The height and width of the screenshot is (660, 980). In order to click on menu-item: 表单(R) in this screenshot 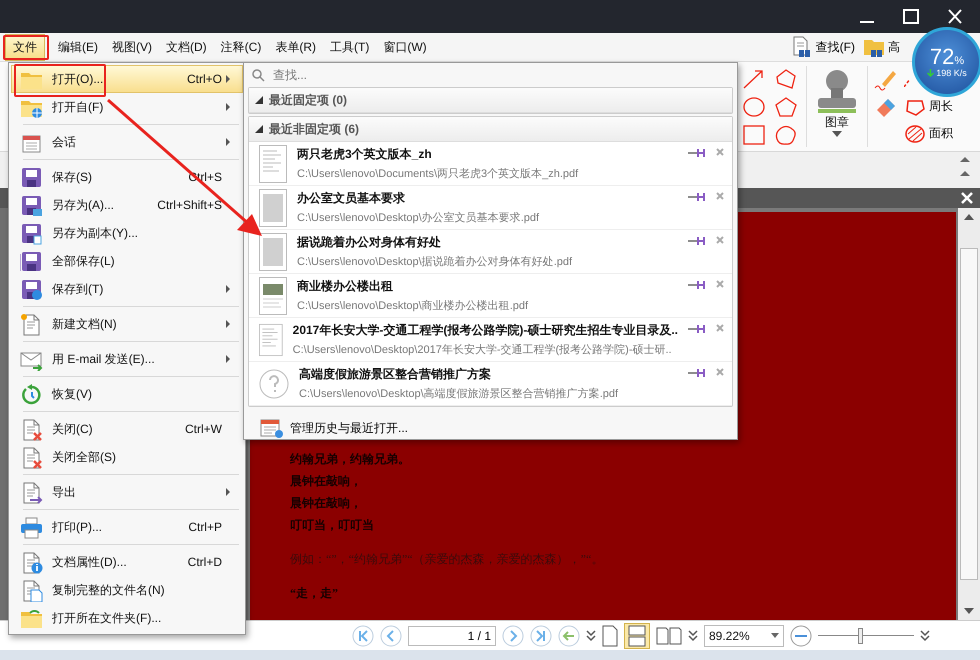, I will do `click(296, 47)`.